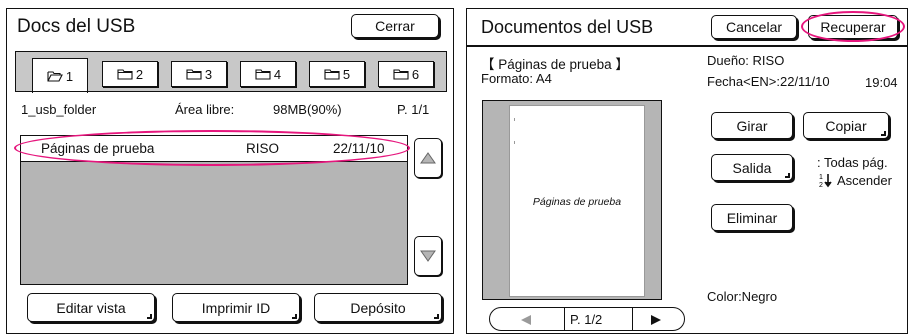  I want to click on document-name: 【 Páginas de prueba 】, so click(555, 64).